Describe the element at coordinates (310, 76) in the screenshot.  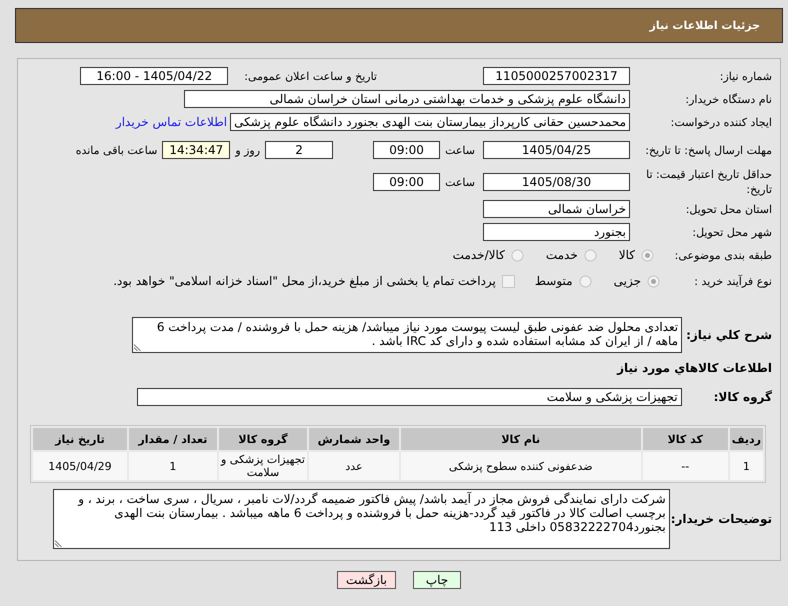
I see `field-label: تاریخ و ساعت اعلان عمومی:` at that location.